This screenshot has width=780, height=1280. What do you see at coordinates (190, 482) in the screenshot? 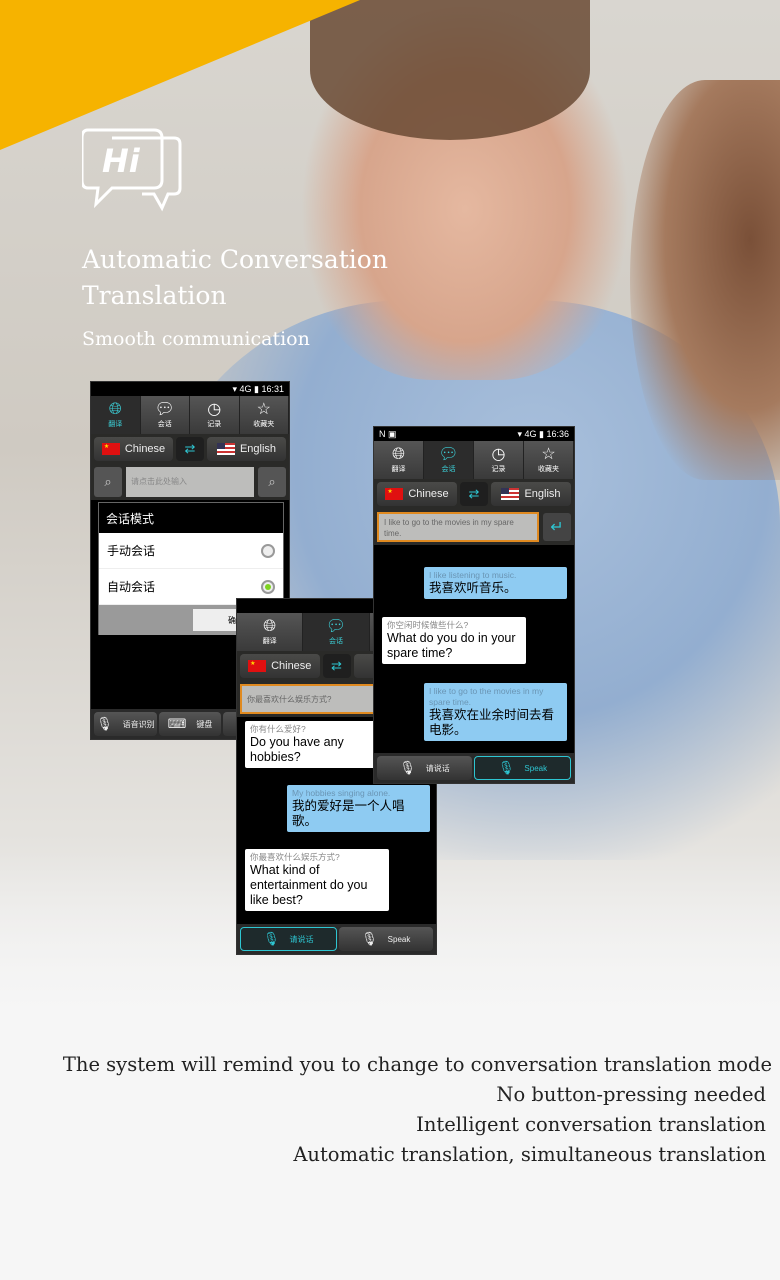
I see `text-input: 请点击此处输入` at bounding box center [190, 482].